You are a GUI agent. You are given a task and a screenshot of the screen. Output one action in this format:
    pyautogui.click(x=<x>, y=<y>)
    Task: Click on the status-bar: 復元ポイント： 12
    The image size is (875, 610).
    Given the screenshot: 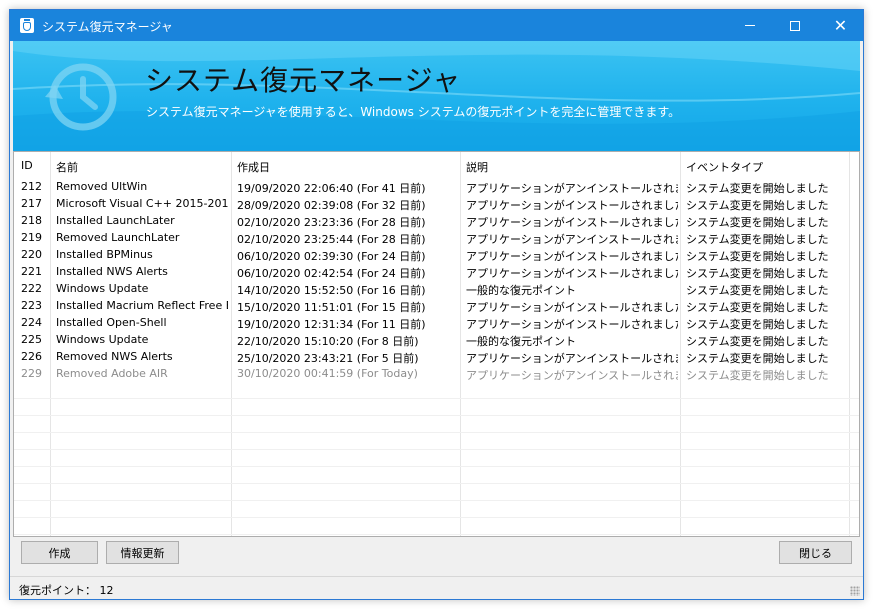 What is the action you would take?
    pyautogui.click(x=436, y=587)
    